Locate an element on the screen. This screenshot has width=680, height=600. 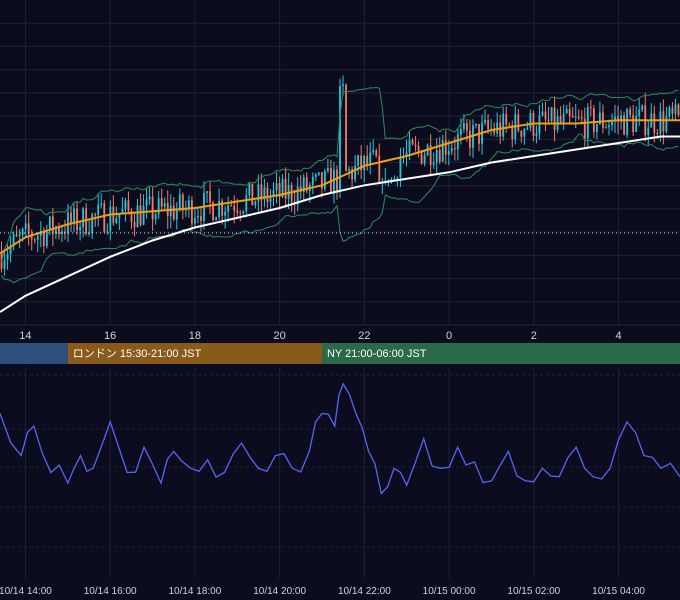
session-band is located at coordinates (34, 353).